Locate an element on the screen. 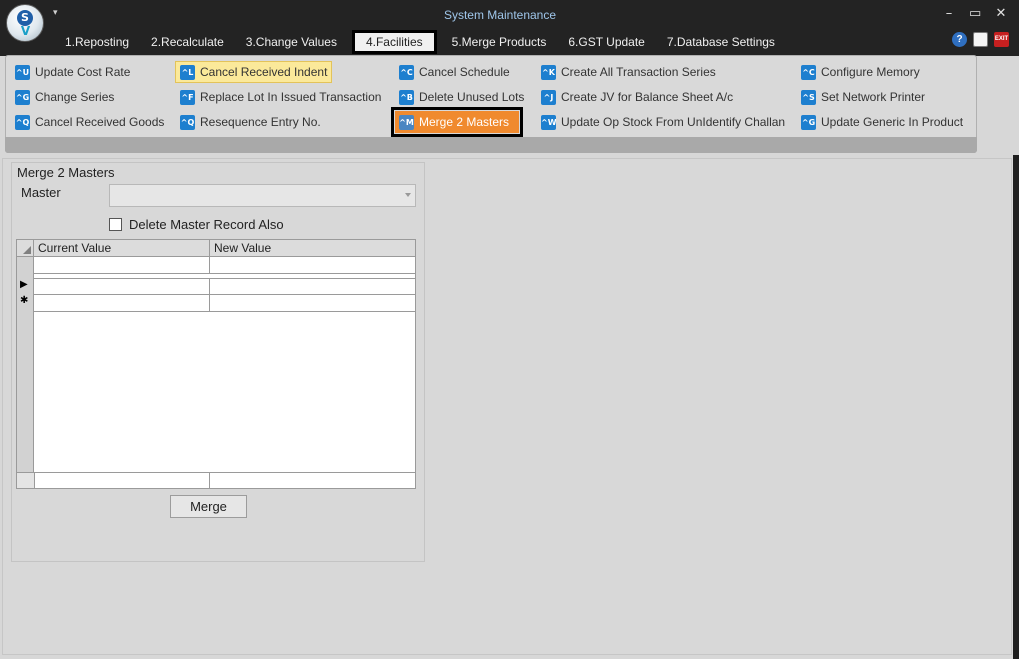  resequence-entry-button: ^Q Resequence Entry No. is located at coordinates (250, 122).